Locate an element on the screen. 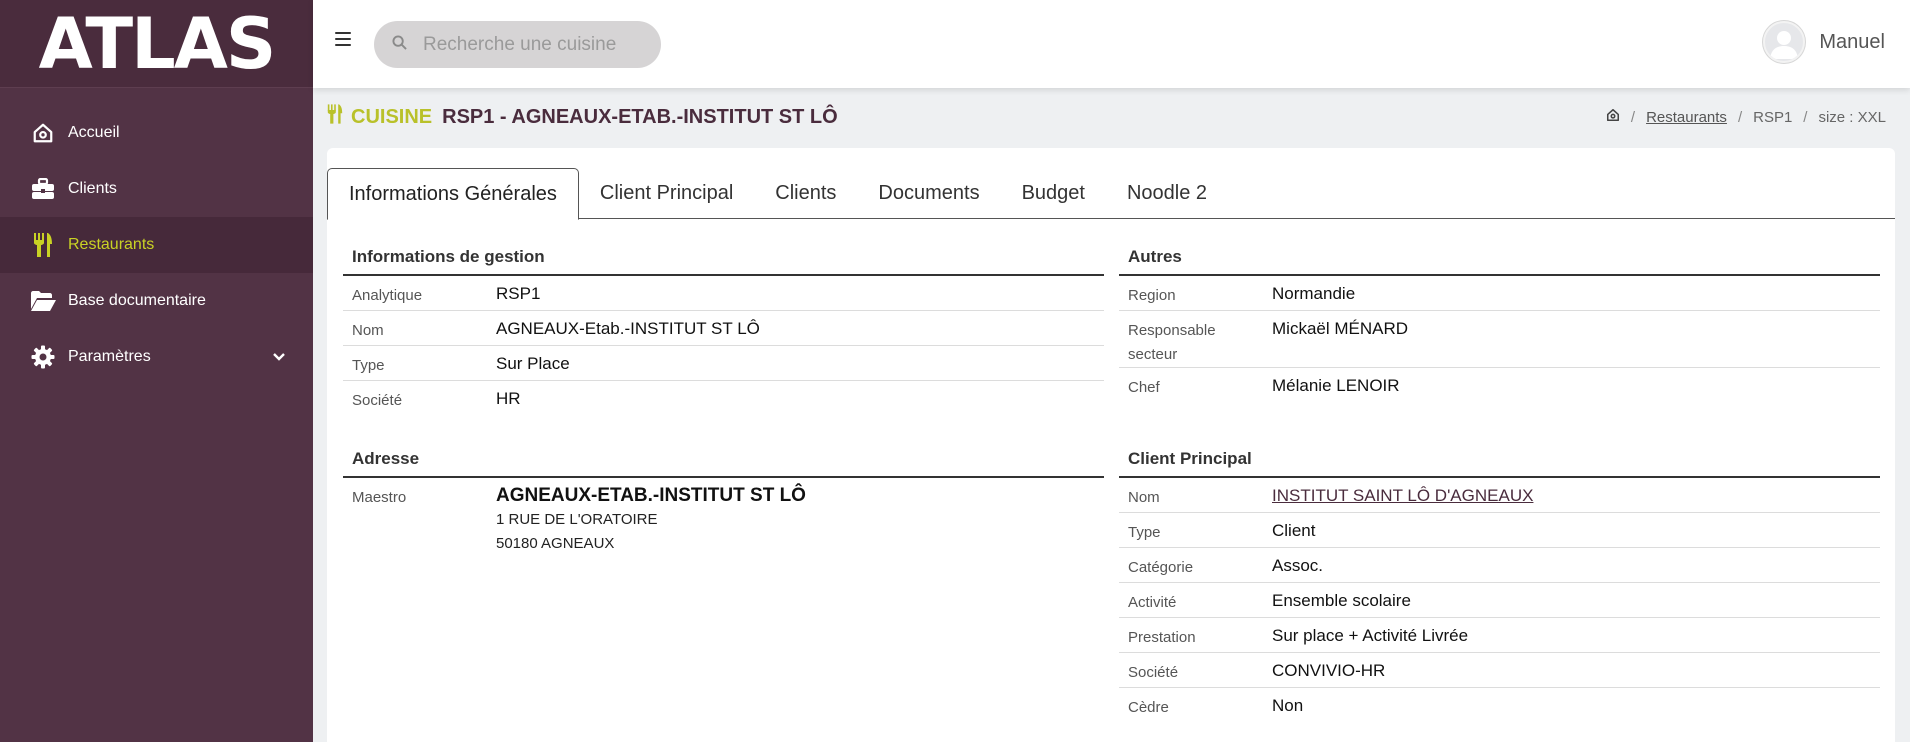 The height and width of the screenshot is (742, 1910). field-value: Mélanie LENOIR is located at coordinates (1336, 385).